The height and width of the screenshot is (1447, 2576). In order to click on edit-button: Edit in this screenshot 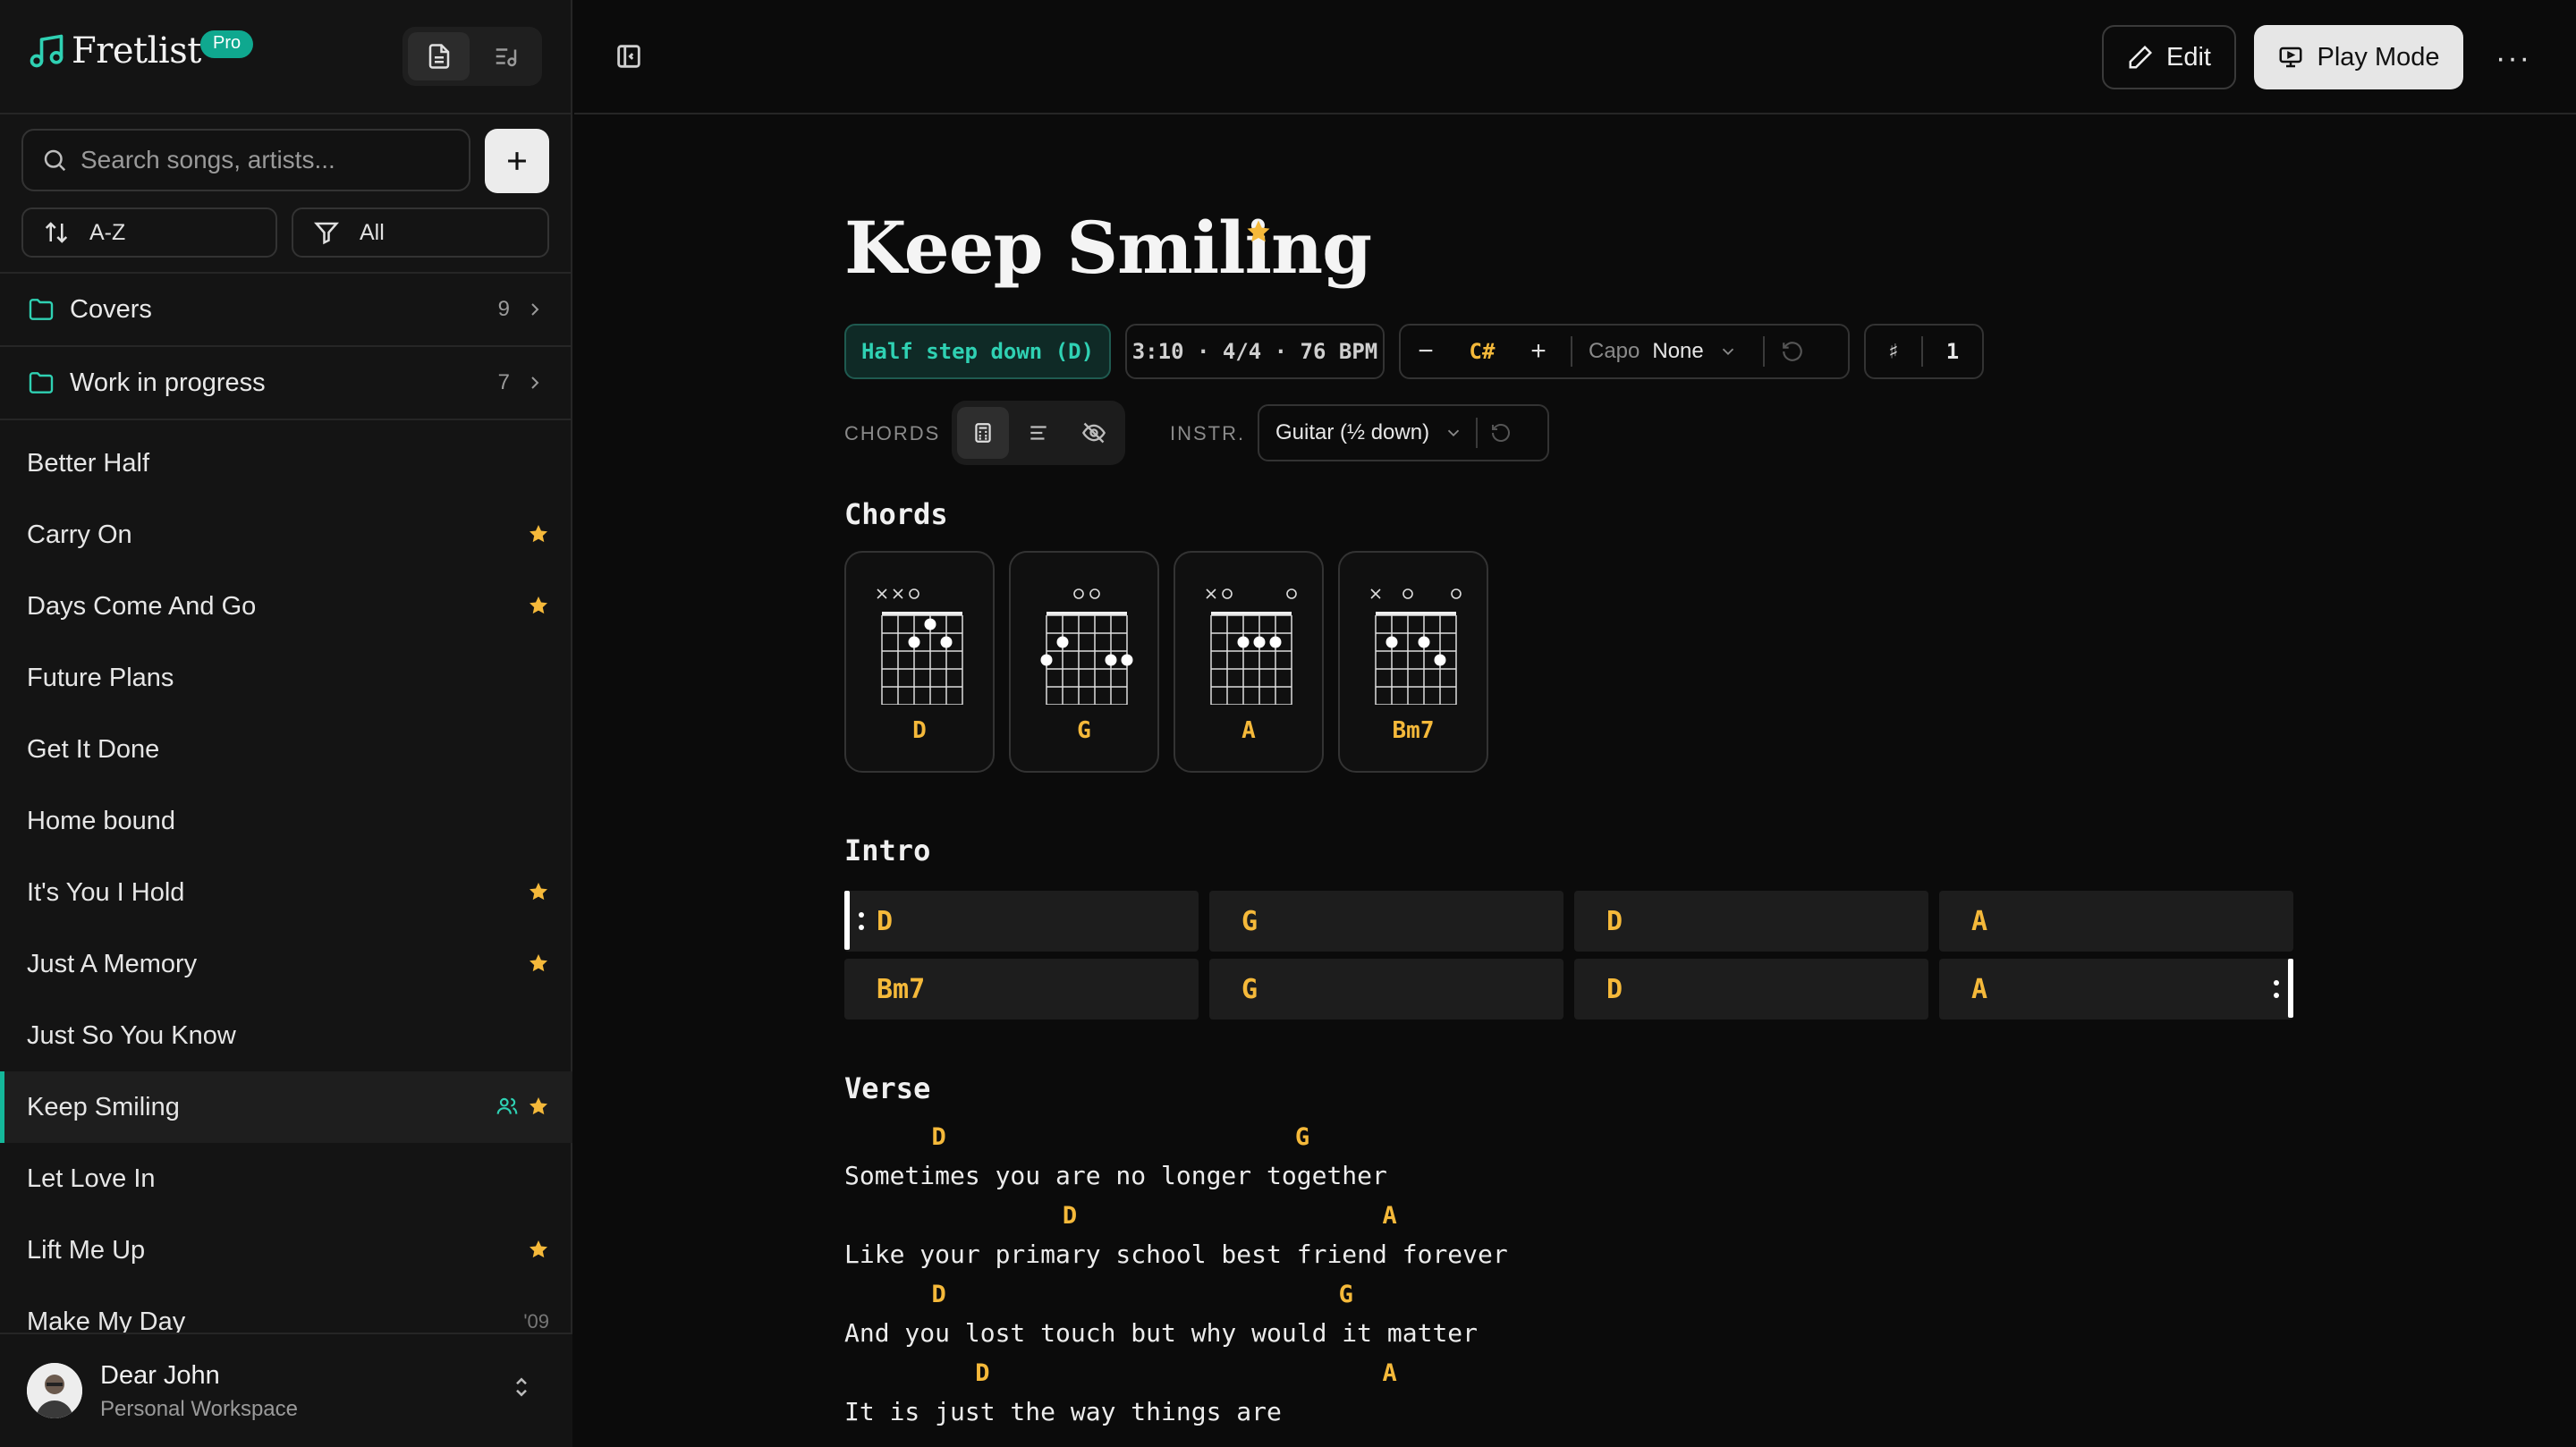, I will do `click(2169, 57)`.